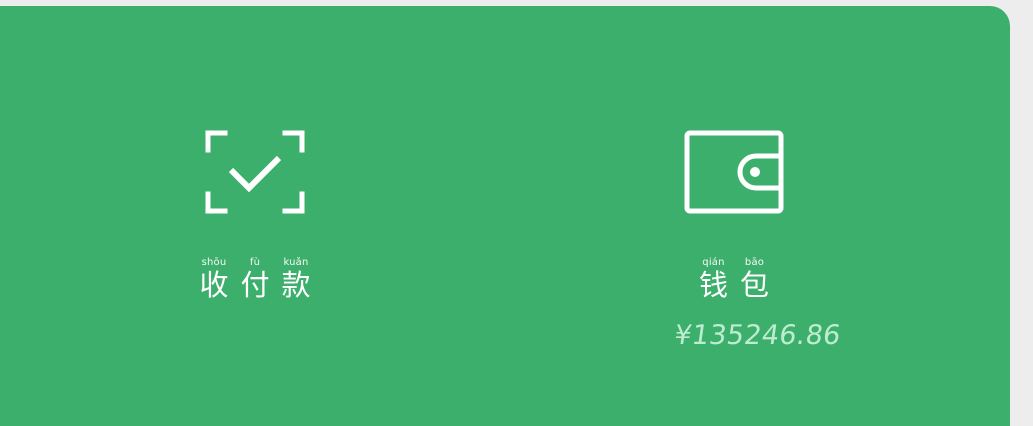  I want to click on pay-char-1: shōu 收, so click(213, 279).